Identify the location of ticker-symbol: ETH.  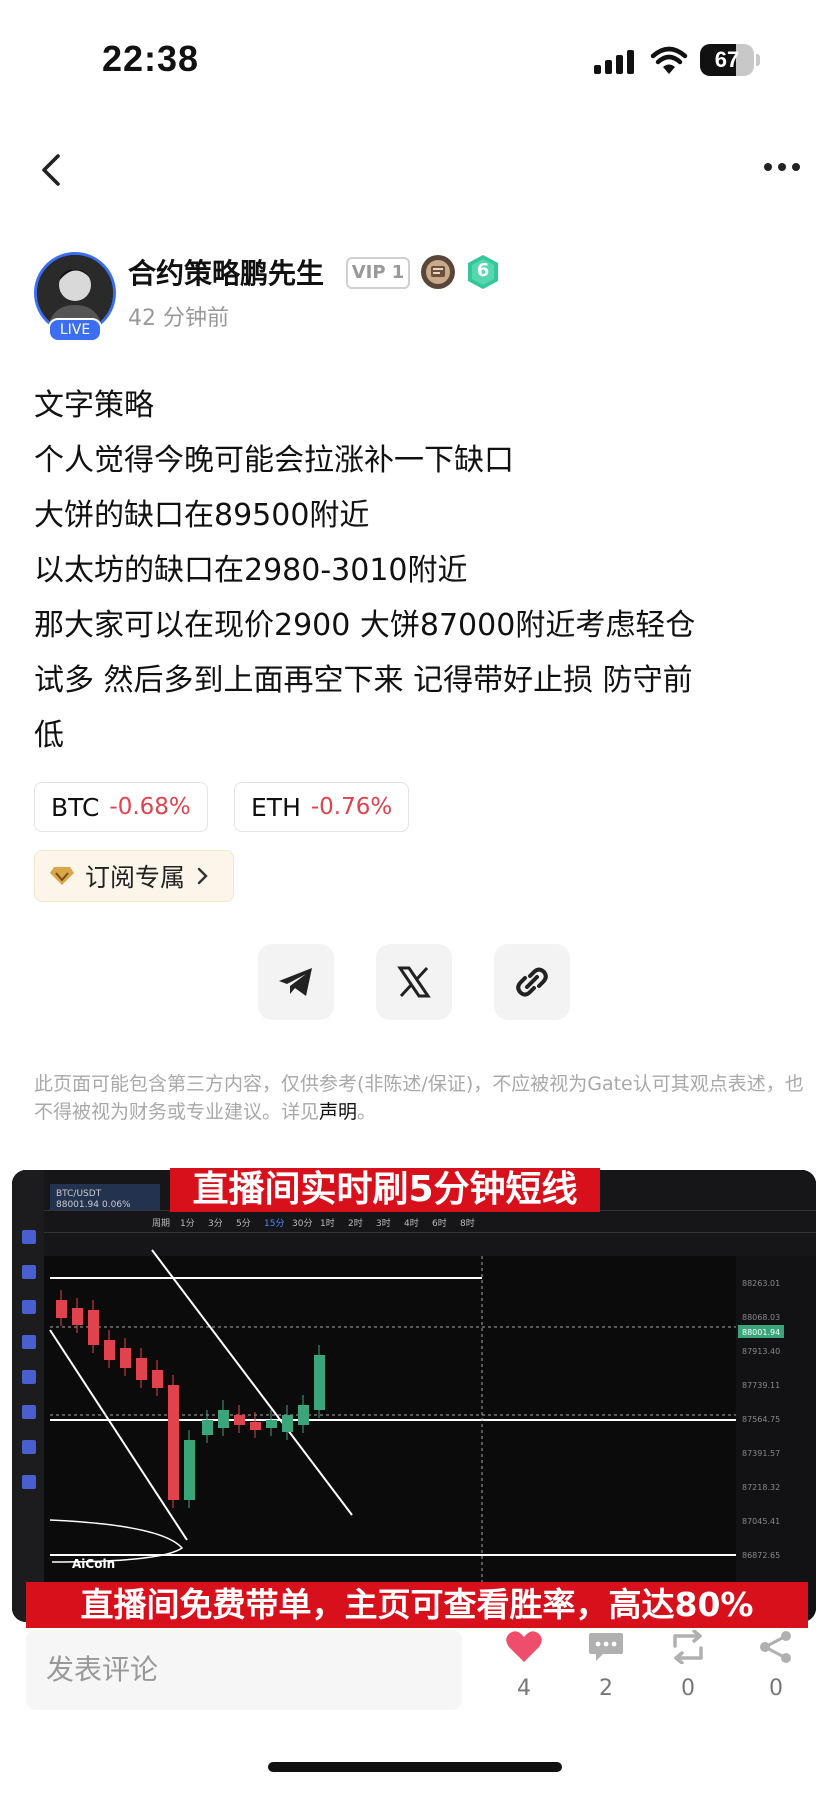
(276, 807).